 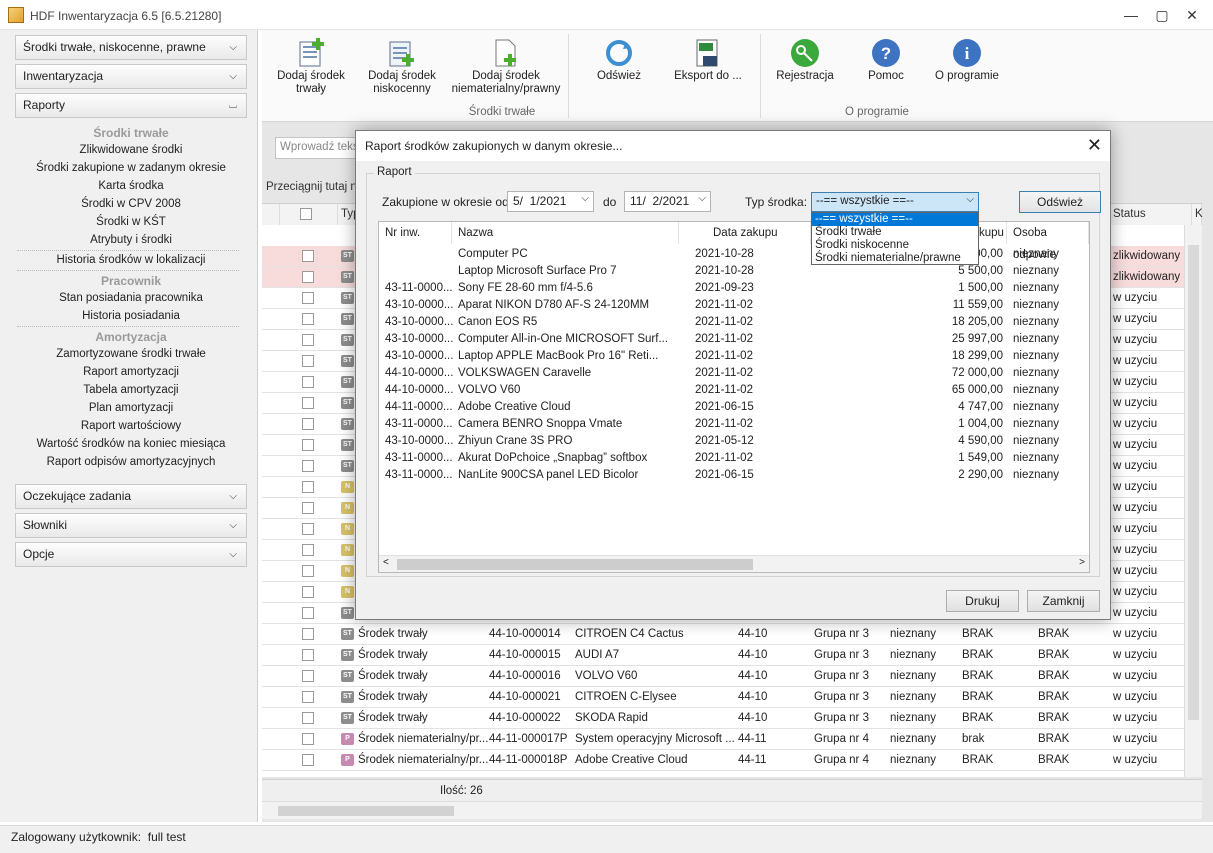 What do you see at coordinates (131, 372) in the screenshot?
I see `link-amortization-report: Raport amortyzacji` at bounding box center [131, 372].